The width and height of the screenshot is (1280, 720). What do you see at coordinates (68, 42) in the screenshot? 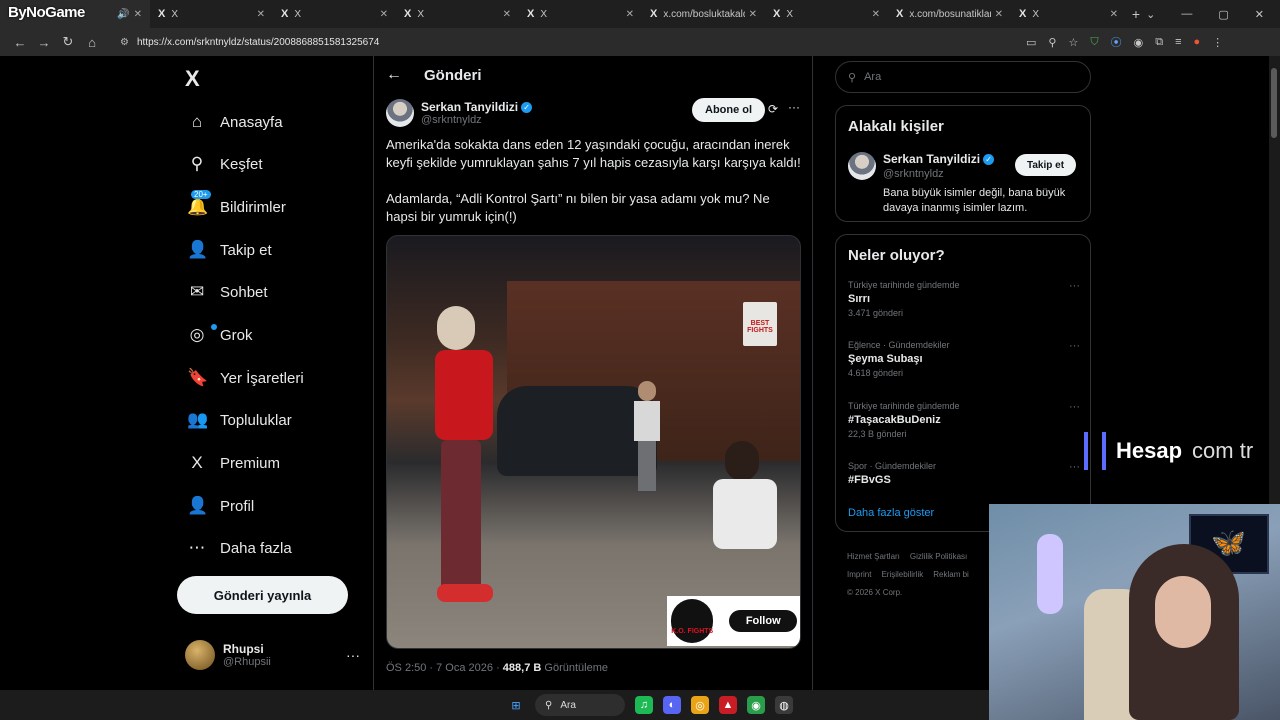
I see `reload-icon: ↻` at bounding box center [68, 42].